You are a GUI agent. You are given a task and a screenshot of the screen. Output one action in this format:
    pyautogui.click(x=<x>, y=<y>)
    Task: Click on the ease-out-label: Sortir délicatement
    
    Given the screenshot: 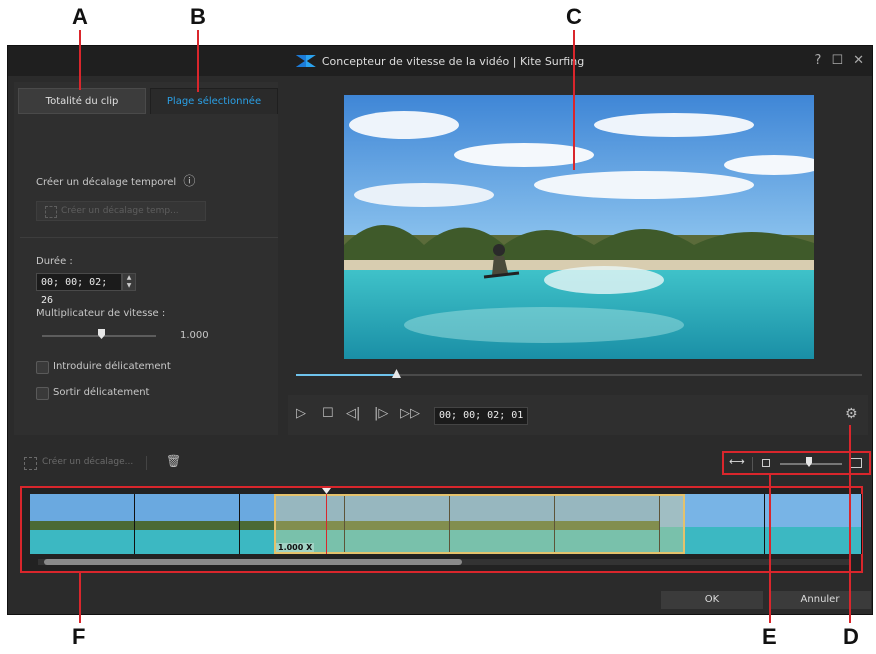 What is the action you would take?
    pyautogui.click(x=101, y=392)
    